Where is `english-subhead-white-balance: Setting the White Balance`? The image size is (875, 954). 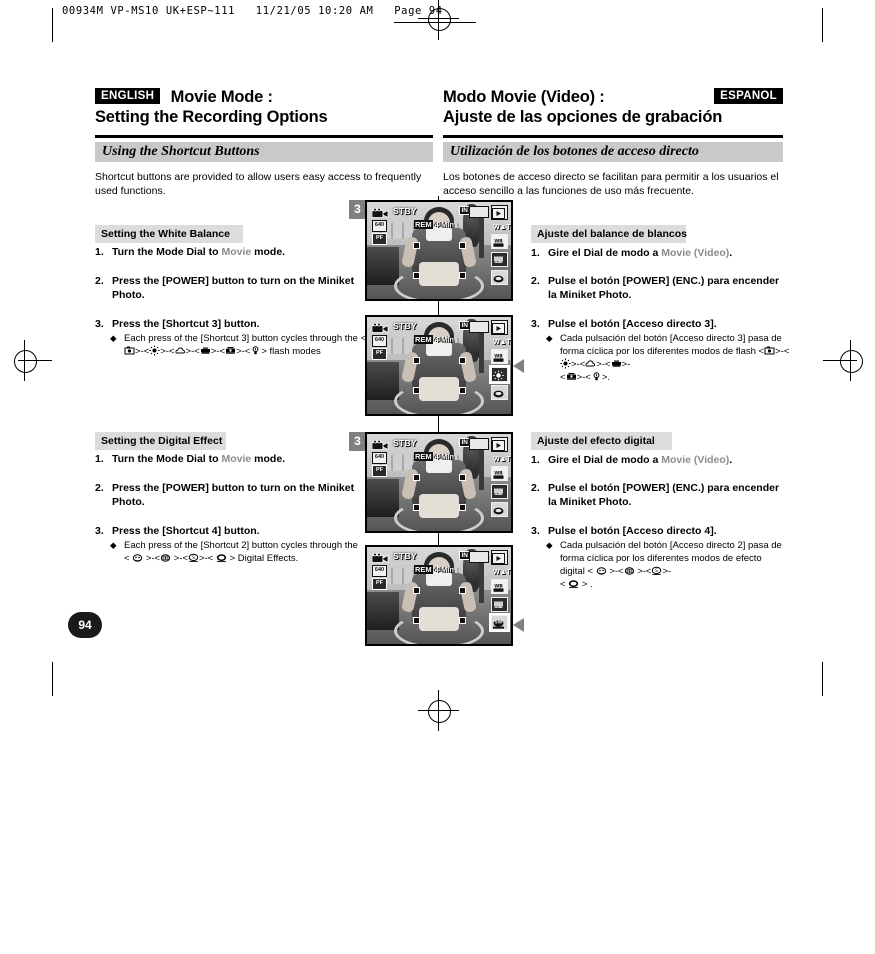 english-subhead-white-balance: Setting the White Balance is located at coordinates (169, 234).